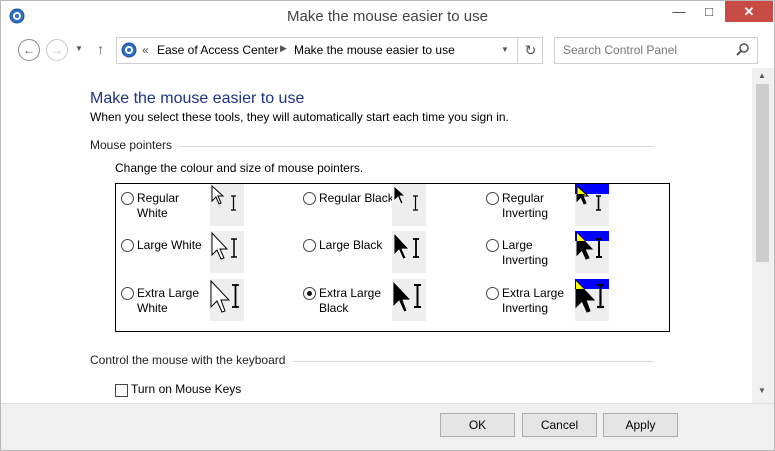 Image resolution: width=775 pixels, height=451 pixels. I want to click on close-button: ✕, so click(749, 11).